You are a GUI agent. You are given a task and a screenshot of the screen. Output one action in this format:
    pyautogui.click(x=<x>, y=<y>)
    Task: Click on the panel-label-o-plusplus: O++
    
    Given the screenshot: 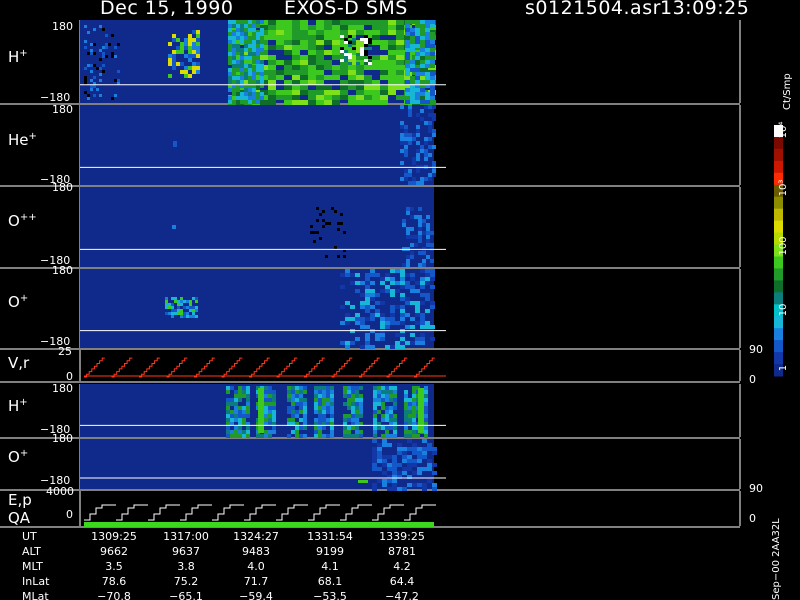 What is the action you would take?
    pyautogui.click(x=22, y=221)
    